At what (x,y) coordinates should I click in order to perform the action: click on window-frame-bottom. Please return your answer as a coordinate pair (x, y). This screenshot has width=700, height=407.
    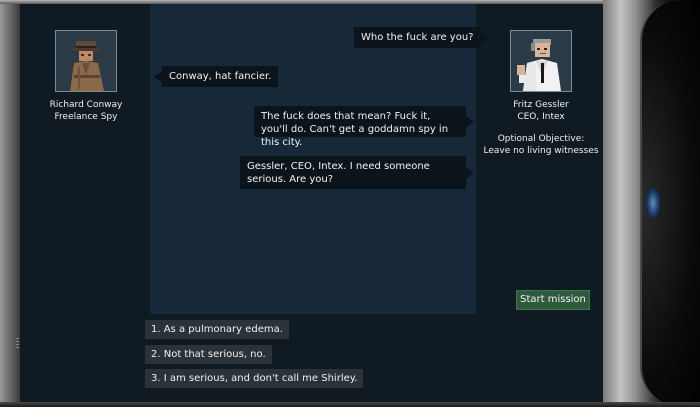
    Looking at the image, I should click on (350, 404).